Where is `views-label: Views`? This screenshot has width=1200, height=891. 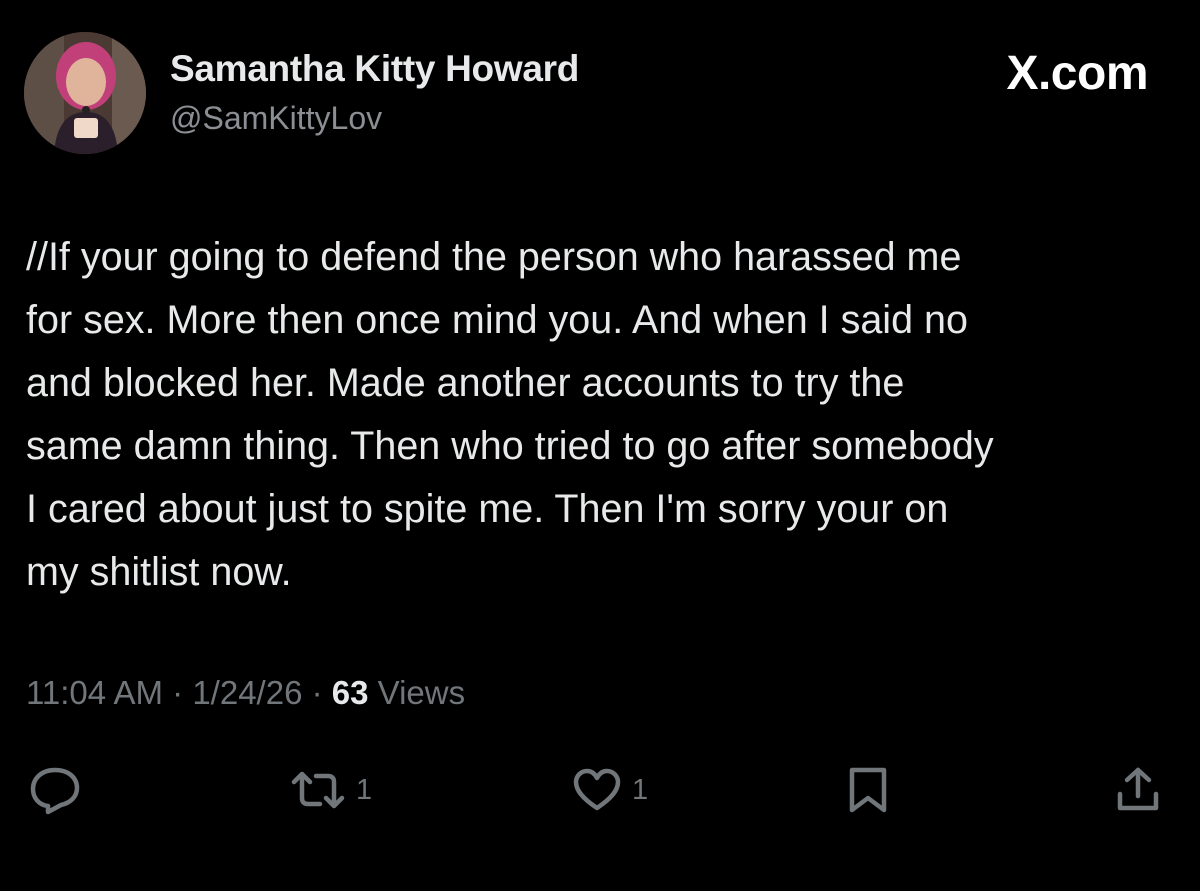
views-label: Views is located at coordinates (421, 692).